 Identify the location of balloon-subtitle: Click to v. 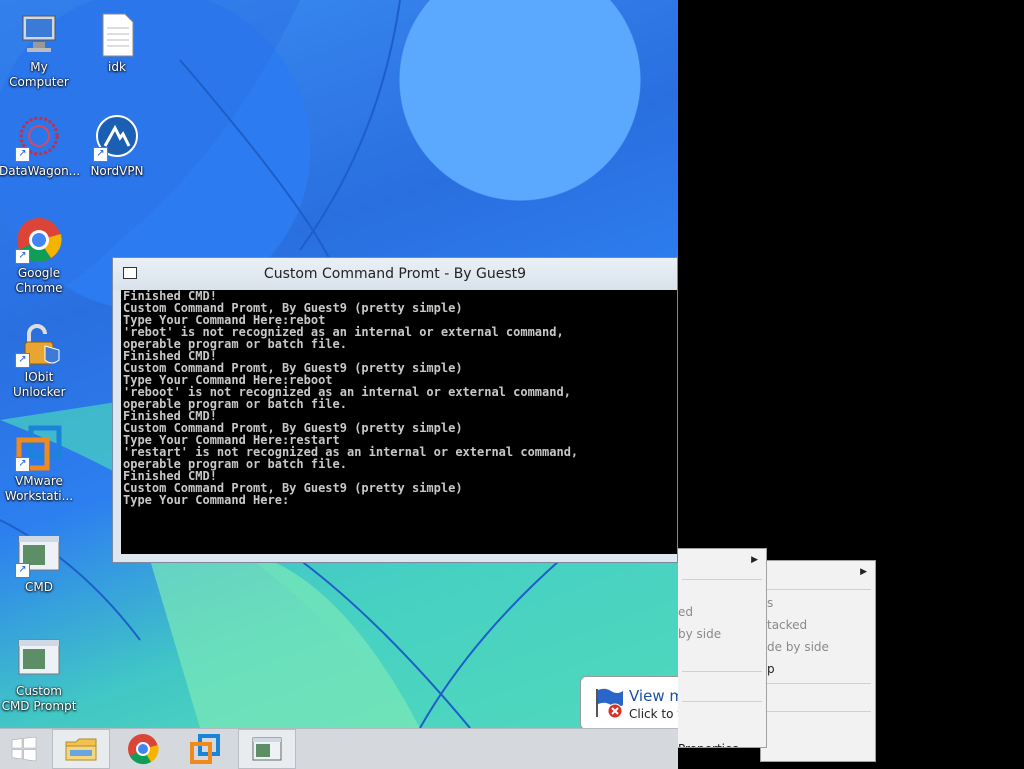
(653, 714).